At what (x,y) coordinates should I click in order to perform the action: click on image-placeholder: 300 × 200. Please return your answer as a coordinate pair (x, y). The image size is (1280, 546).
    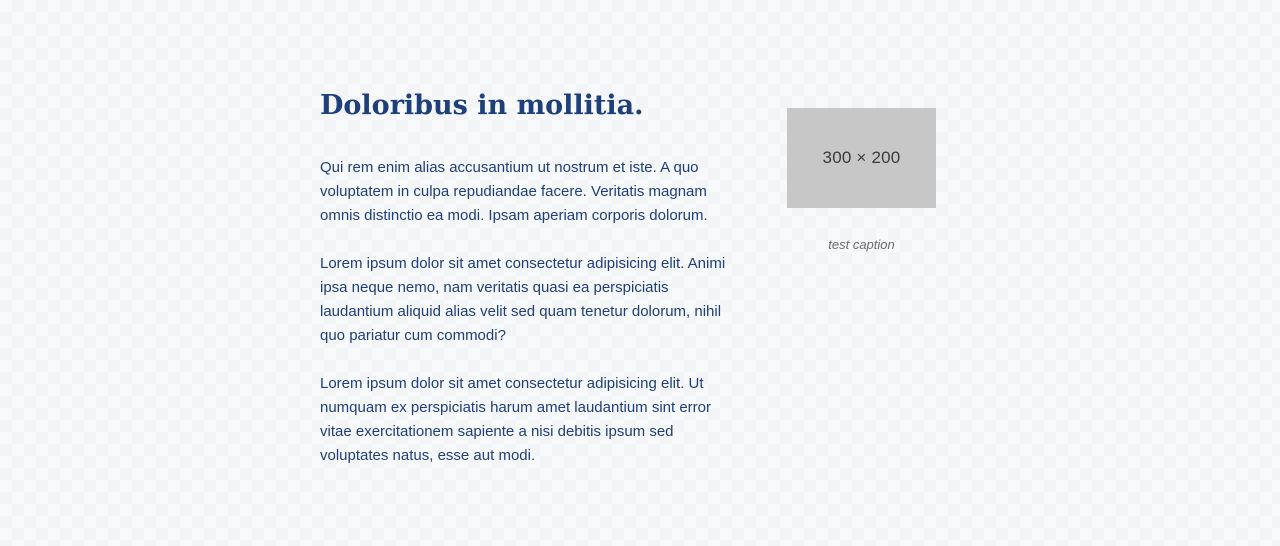
    Looking at the image, I should click on (861, 158).